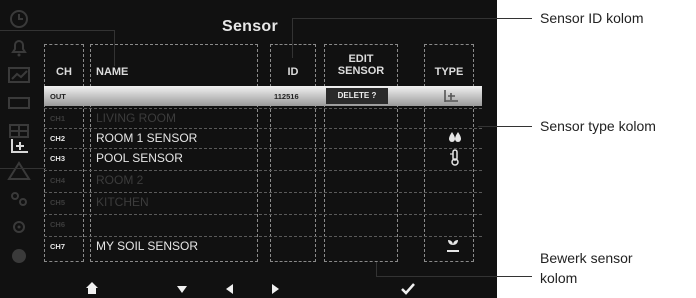  I want to click on table-row: CH4 ROOM 2, so click(263, 180).